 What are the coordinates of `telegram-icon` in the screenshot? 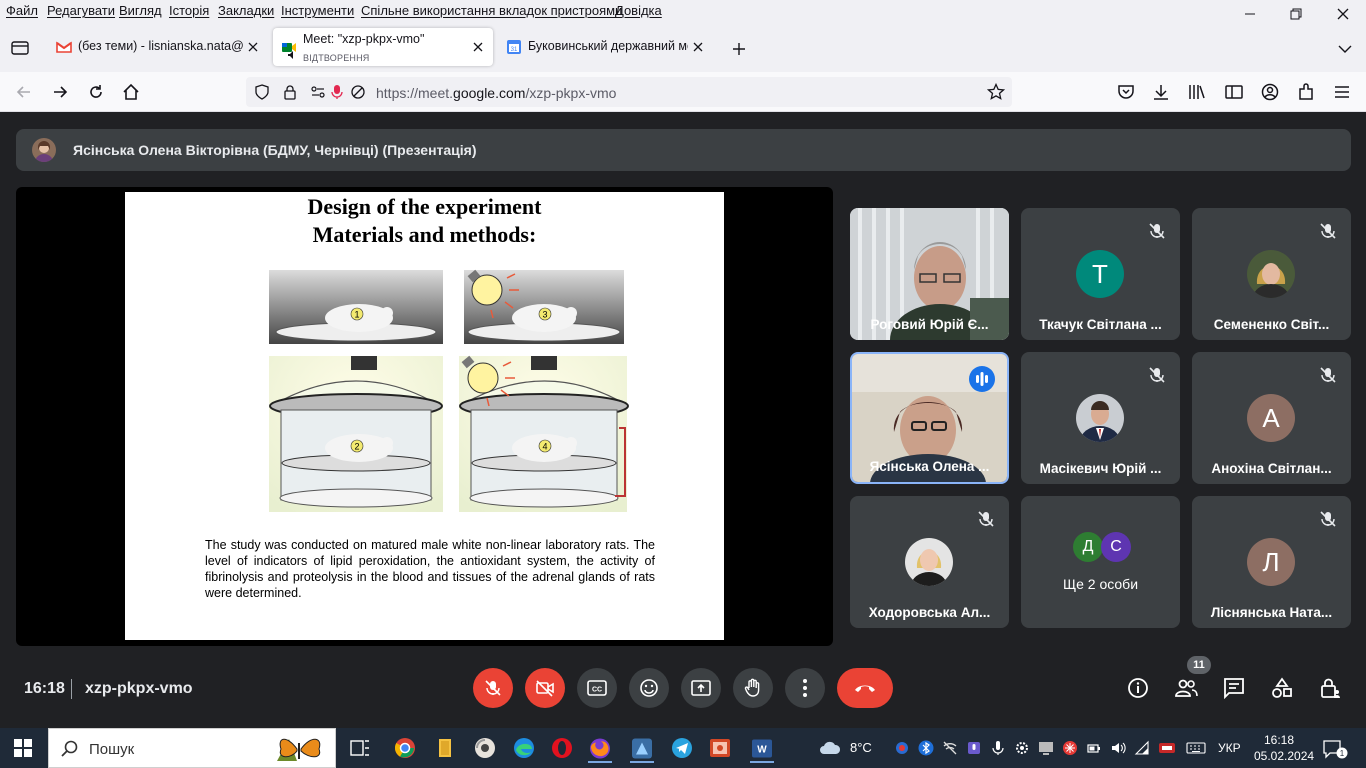 It's located at (682, 748).